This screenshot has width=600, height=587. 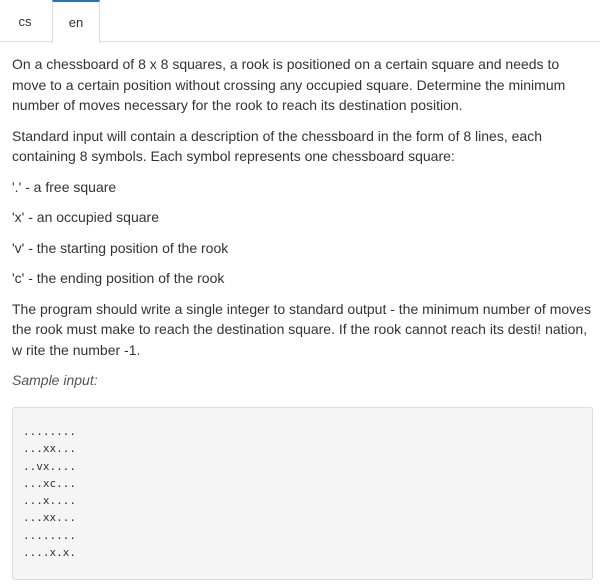 I want to click on language-tabs: cs en, so click(x=300, y=21).